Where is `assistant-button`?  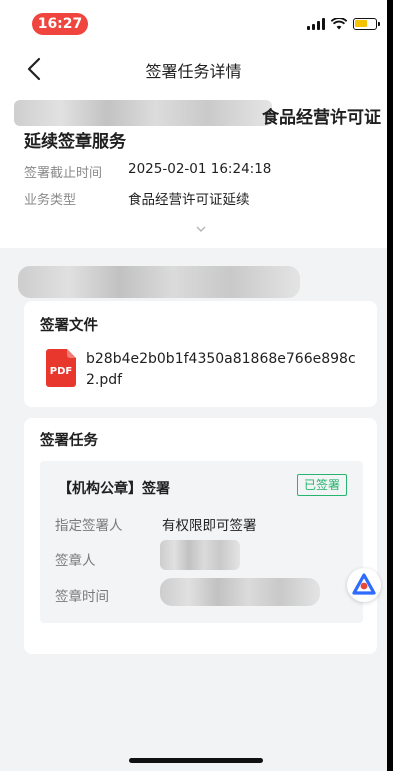 assistant-button is located at coordinates (364, 585).